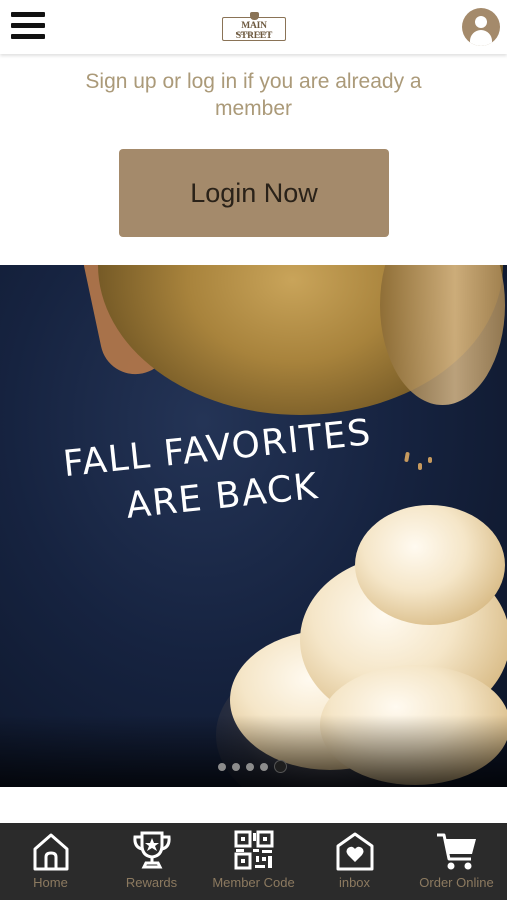 This screenshot has height=900, width=507. What do you see at coordinates (253, 882) in the screenshot?
I see `nav-label-member-code: Member Code` at bounding box center [253, 882].